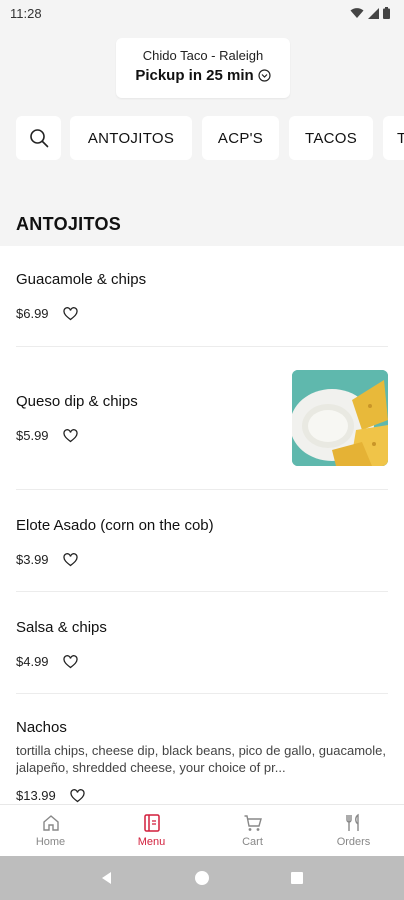  I want to click on nav-cart: Cart, so click(252, 830).